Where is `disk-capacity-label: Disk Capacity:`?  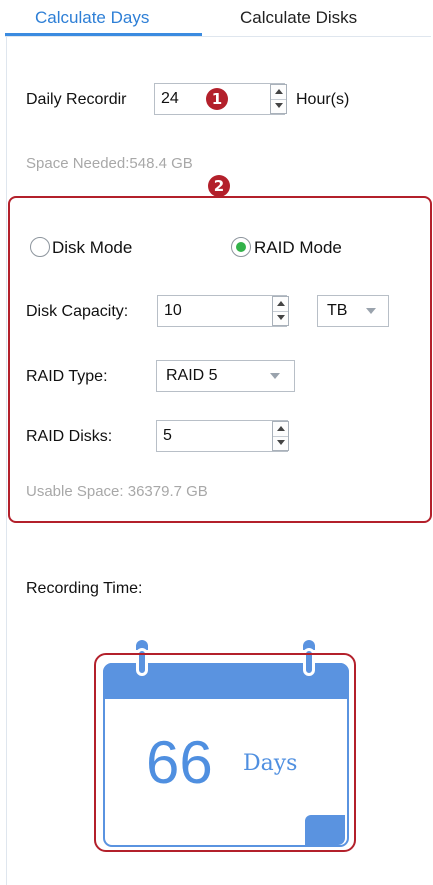 disk-capacity-label: Disk Capacity: is located at coordinates (77, 311).